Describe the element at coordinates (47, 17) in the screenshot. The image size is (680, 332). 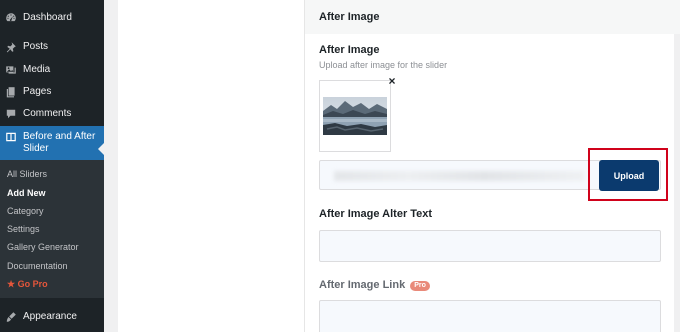
I see `sidebar-item-label: Dashboard` at that location.